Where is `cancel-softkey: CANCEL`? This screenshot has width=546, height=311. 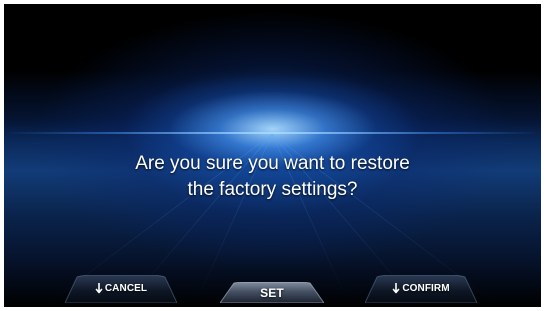
cancel-softkey: CANCEL is located at coordinates (121, 289).